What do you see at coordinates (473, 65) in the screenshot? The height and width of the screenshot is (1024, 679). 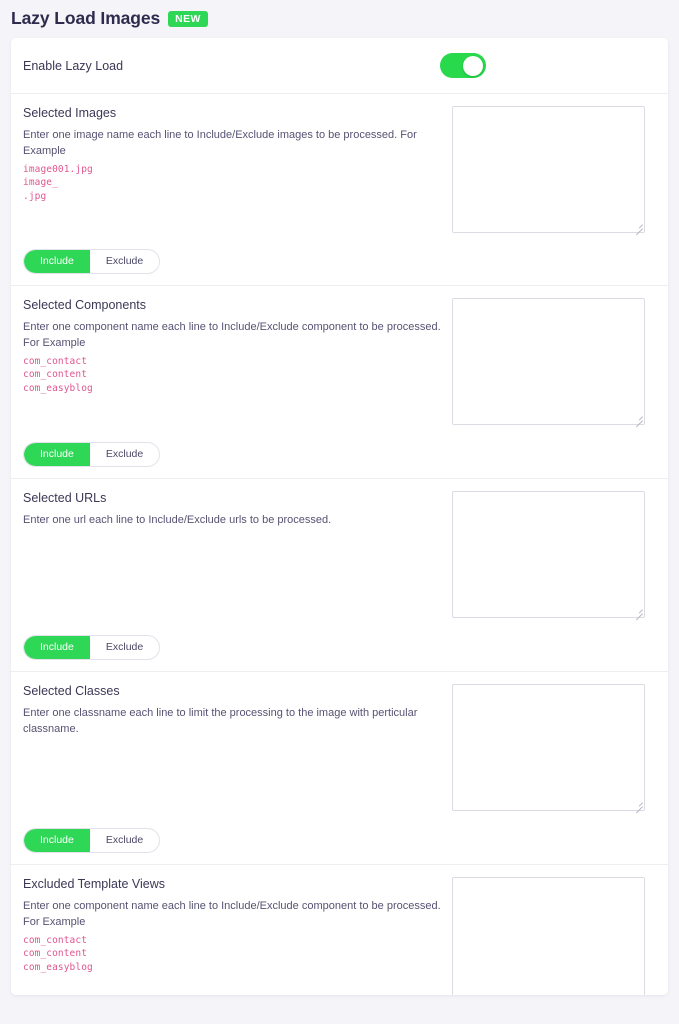 I see `toggle-knob` at bounding box center [473, 65].